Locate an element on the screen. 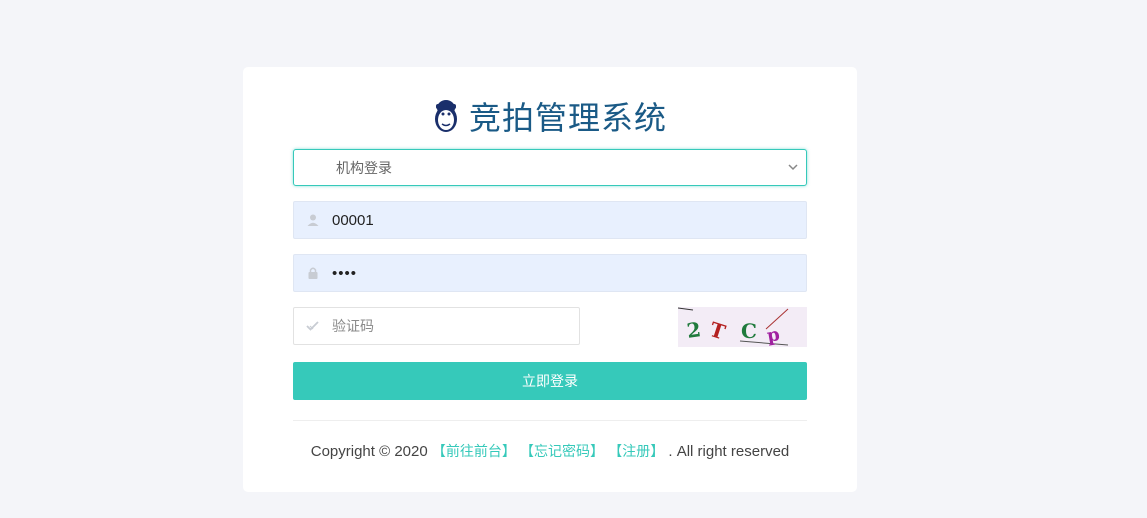 This screenshot has height=518, width=1147. forgot-password-link: 【忘记密码】 is located at coordinates (562, 451).